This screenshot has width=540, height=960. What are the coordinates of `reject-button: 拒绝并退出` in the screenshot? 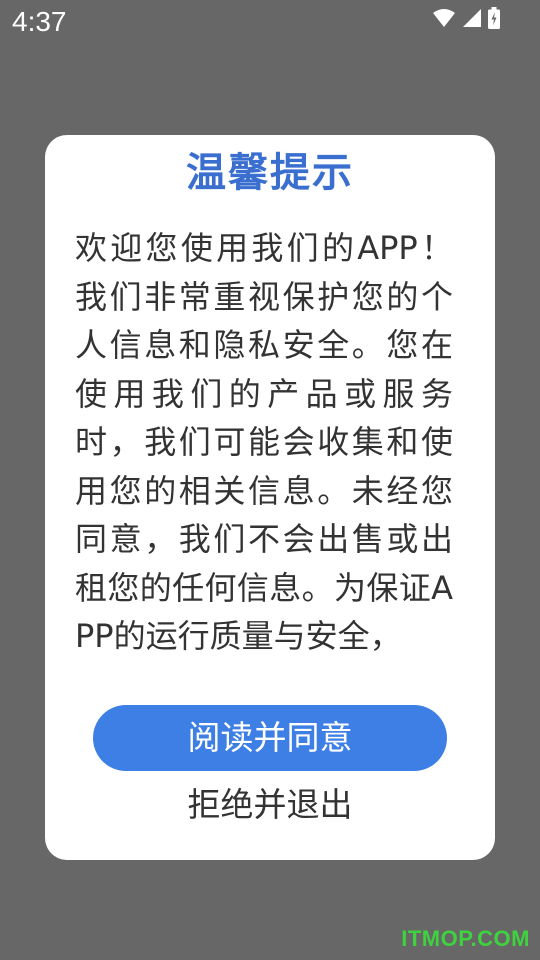 It's located at (270, 805).